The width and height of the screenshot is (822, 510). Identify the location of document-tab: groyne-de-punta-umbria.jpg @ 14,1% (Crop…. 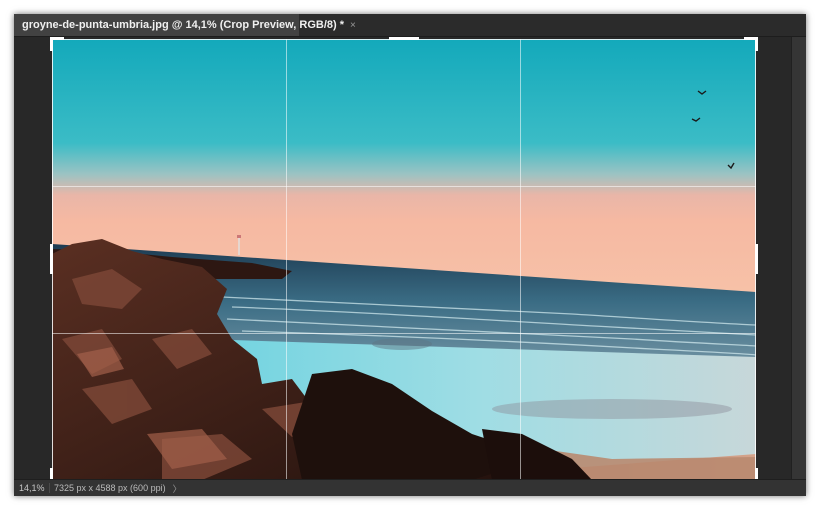
(185, 25).